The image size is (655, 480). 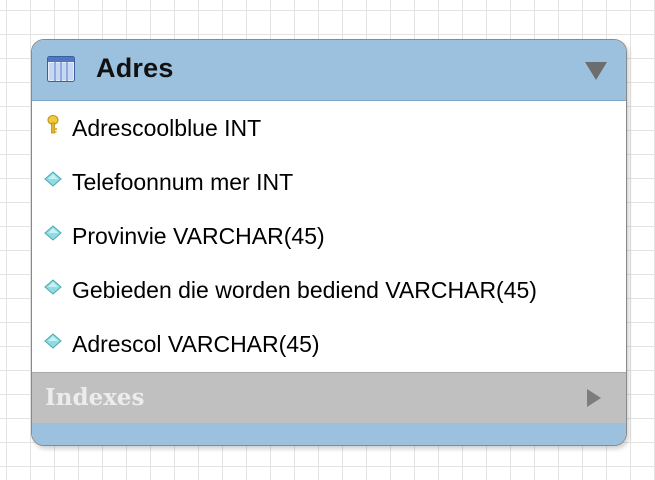 I want to click on triangle-right-icon, so click(x=594, y=398).